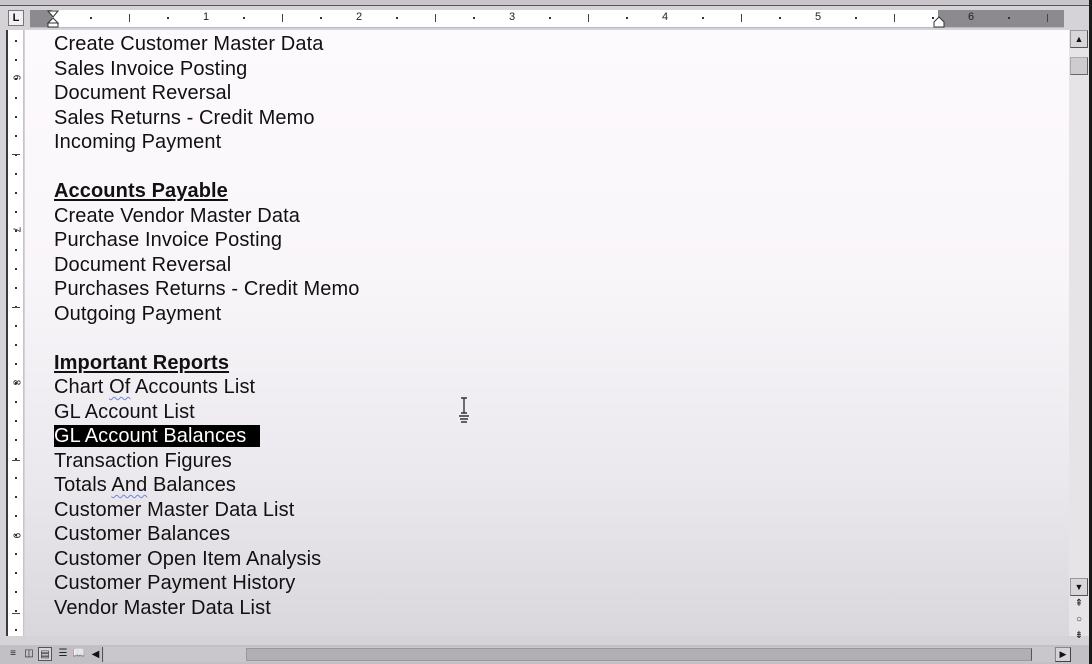 This screenshot has width=1092, height=664. Describe the element at coordinates (143, 461) in the screenshot. I see `document-line: Transaction Figures` at that location.